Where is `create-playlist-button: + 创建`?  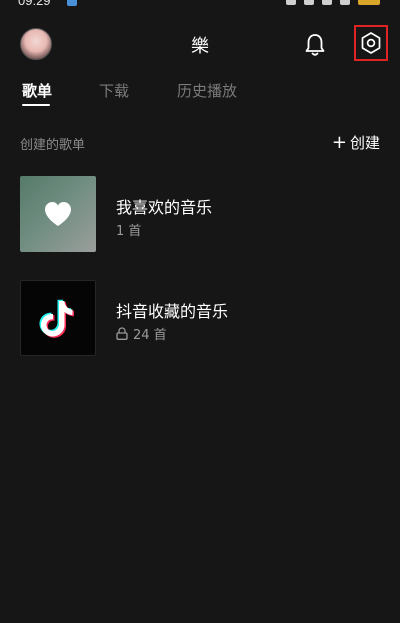
create-playlist-button: + 创建 is located at coordinates (356, 142).